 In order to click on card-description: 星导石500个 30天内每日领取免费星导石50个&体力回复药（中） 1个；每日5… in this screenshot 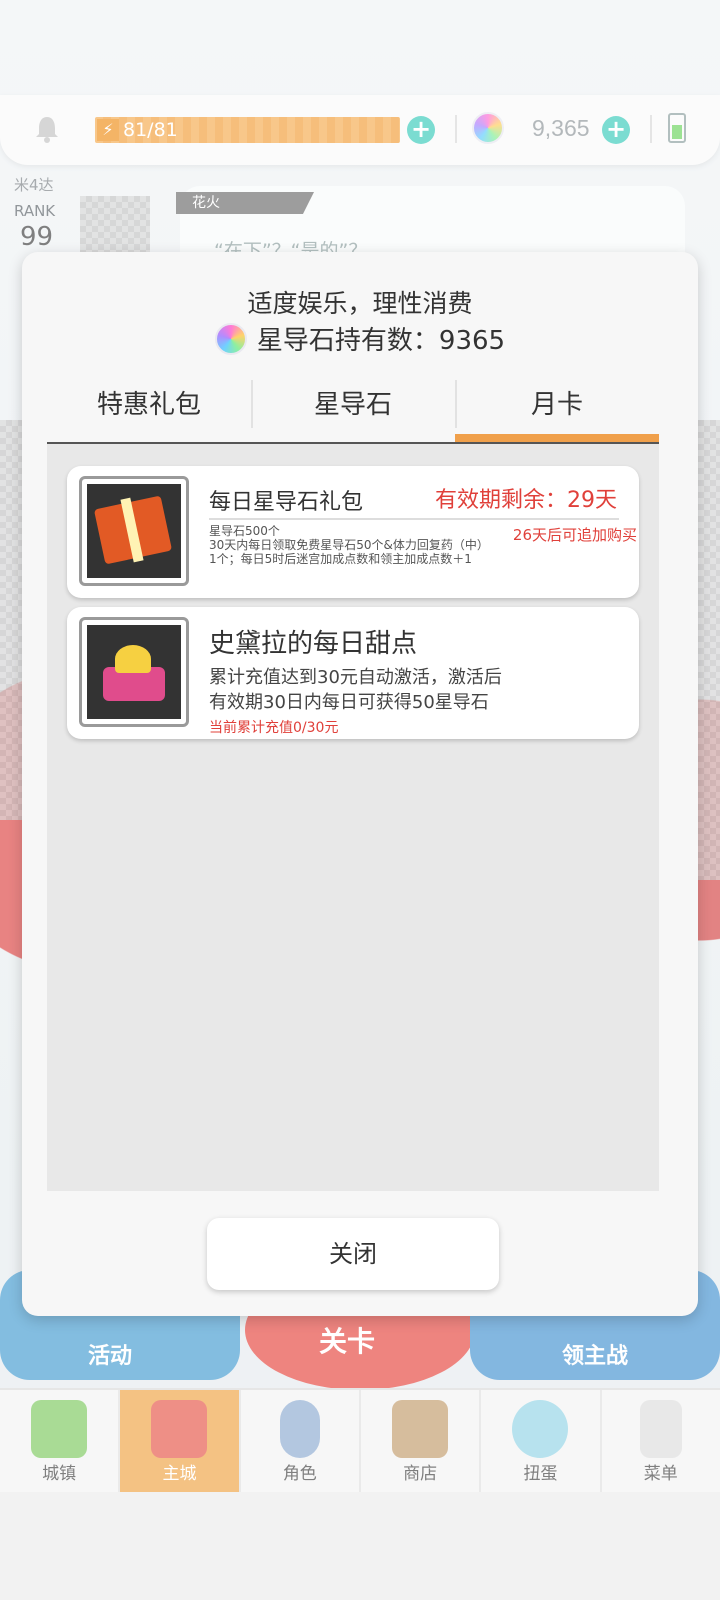, I will do `click(349, 545)`.